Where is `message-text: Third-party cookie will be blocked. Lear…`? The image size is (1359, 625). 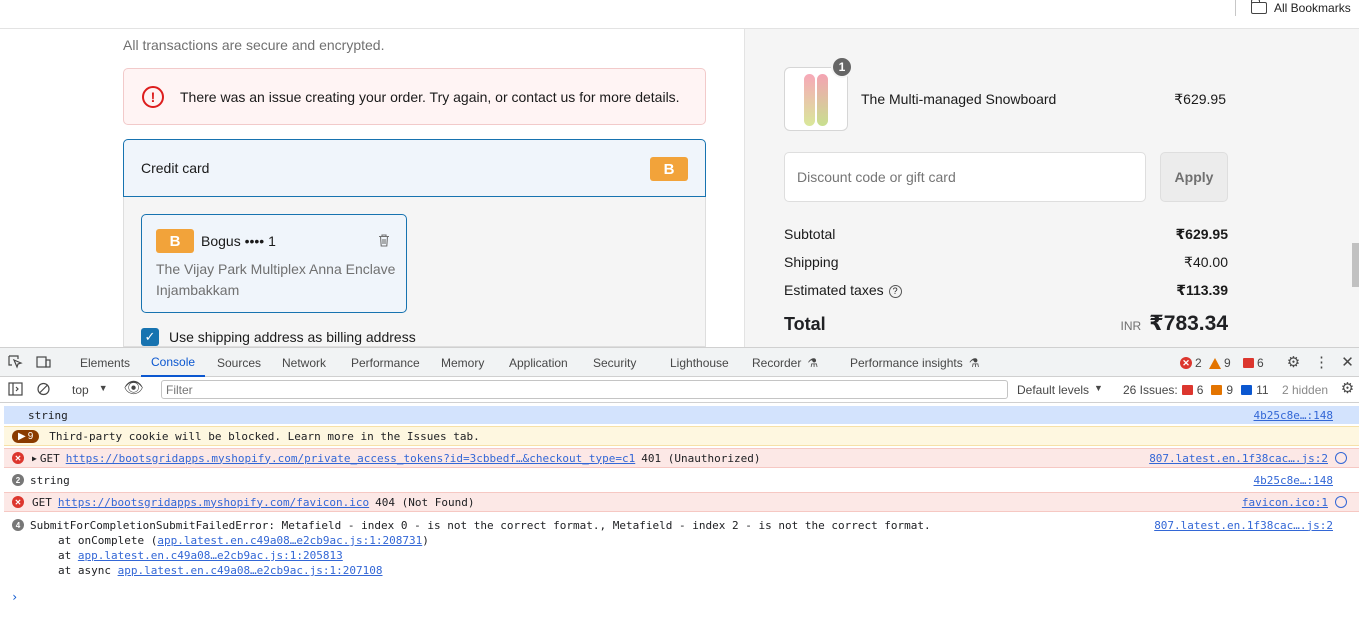 message-text: Third-party cookie will be blocked. Lear… is located at coordinates (264, 436).